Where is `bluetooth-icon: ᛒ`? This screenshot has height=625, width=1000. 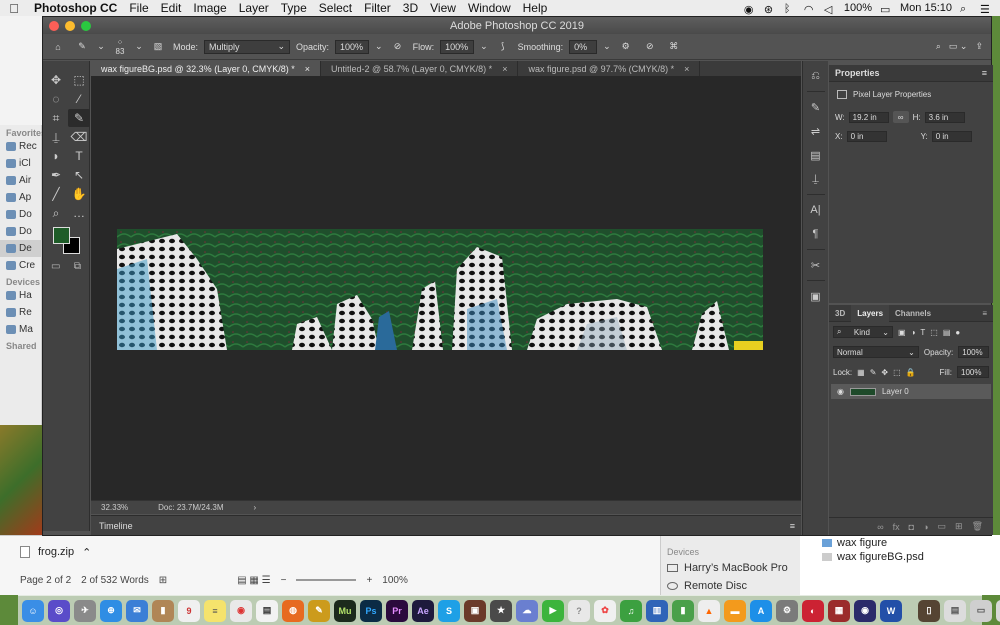 bluetooth-icon: ᛒ is located at coordinates (790, 9).